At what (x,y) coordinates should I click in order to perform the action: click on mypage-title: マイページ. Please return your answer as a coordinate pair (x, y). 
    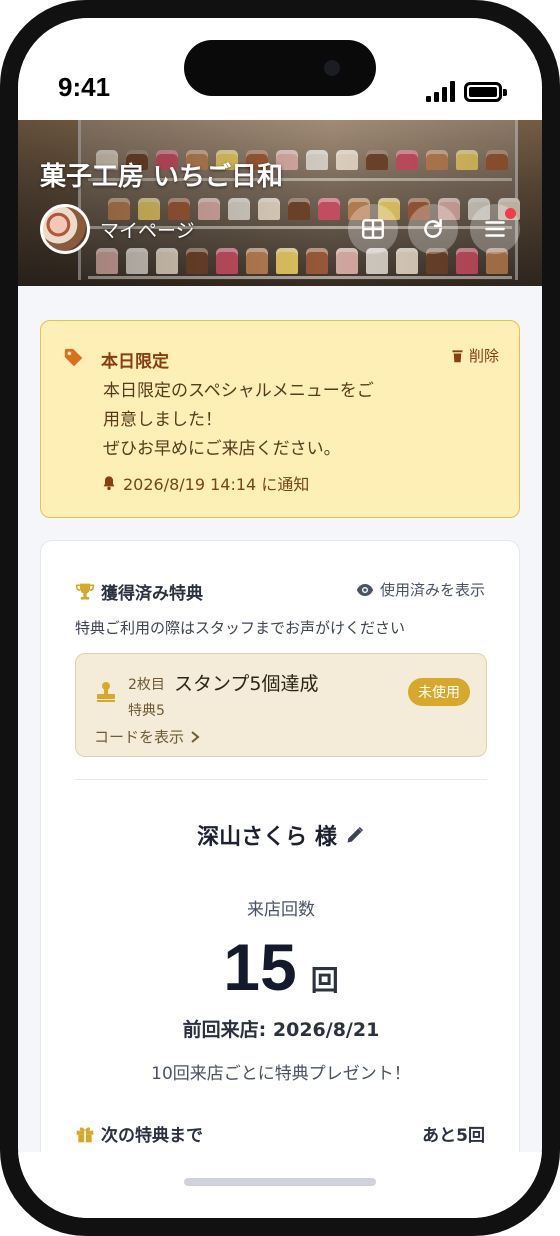
    Looking at the image, I should click on (147, 231).